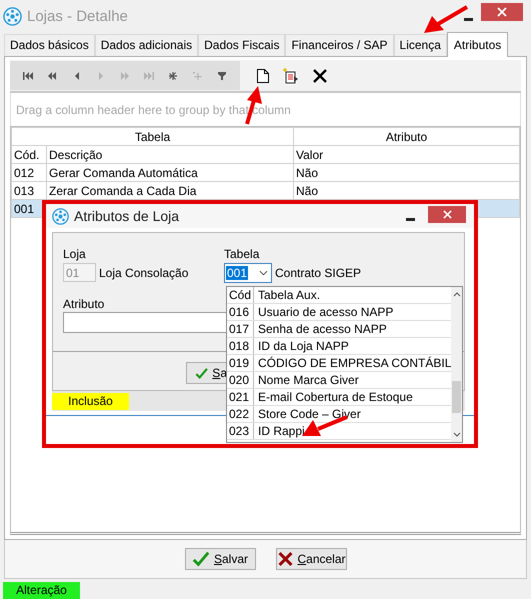 The height and width of the screenshot is (599, 531). What do you see at coordinates (407, 173) in the screenshot?
I see `table-cell: Não` at bounding box center [407, 173].